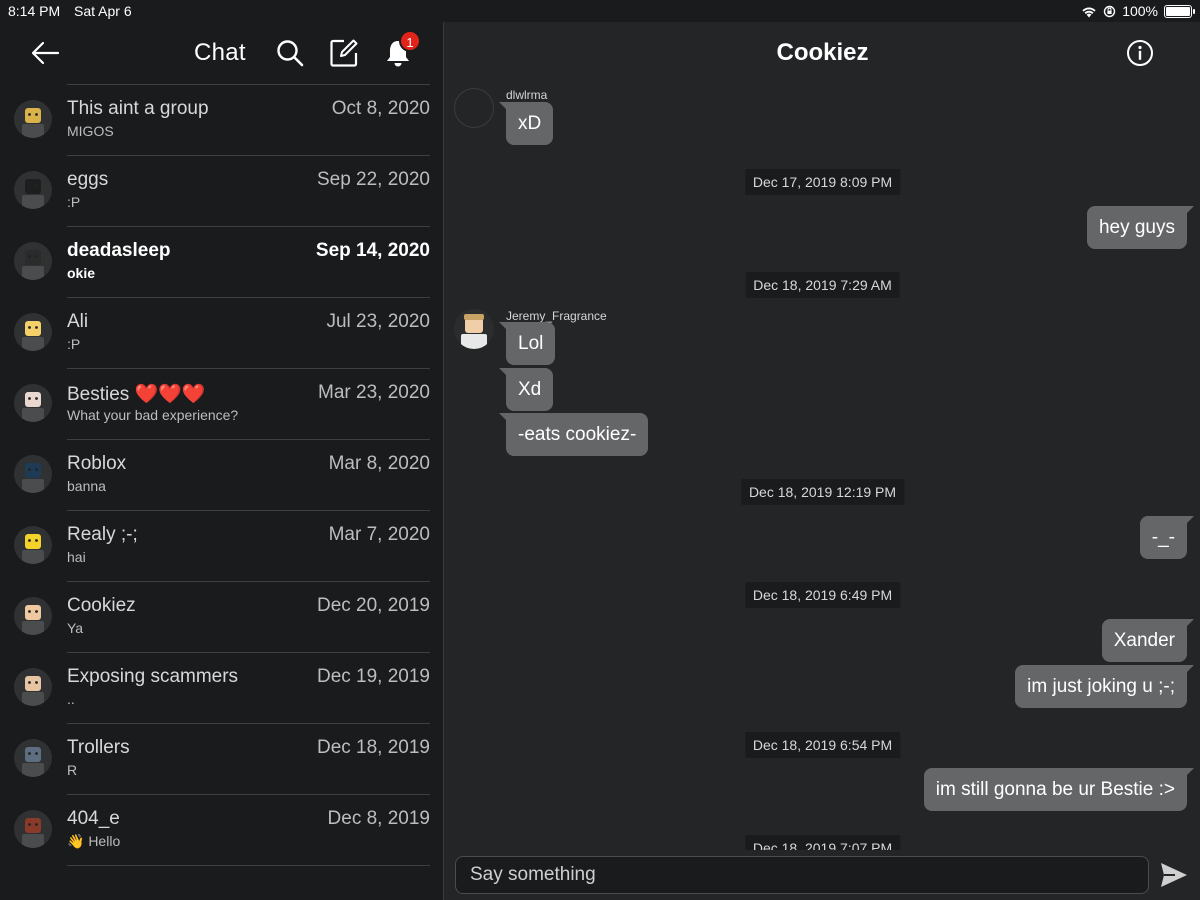  Describe the element at coordinates (221, 617) in the screenshot. I see `conversation-item: Cookiez Ya Dec 20, 2019` at that location.